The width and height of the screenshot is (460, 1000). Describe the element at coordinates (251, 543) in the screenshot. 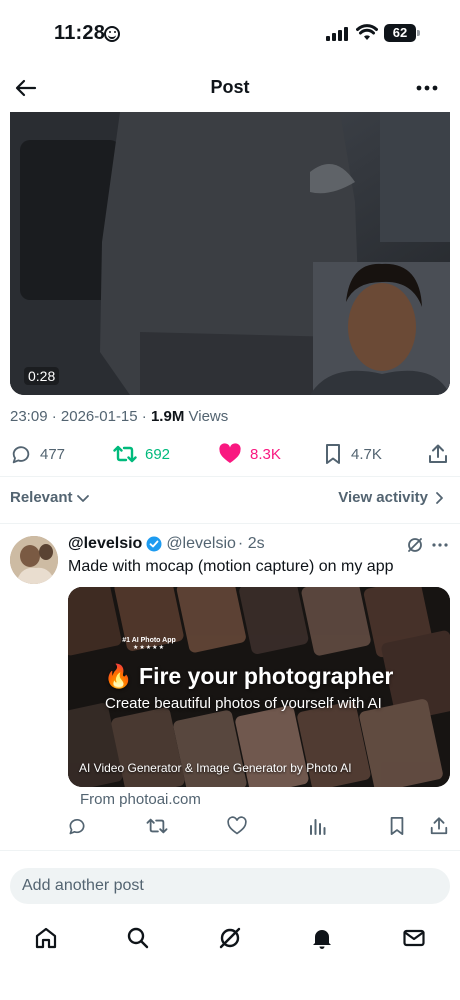

I see `reply-time: · 2s` at that location.